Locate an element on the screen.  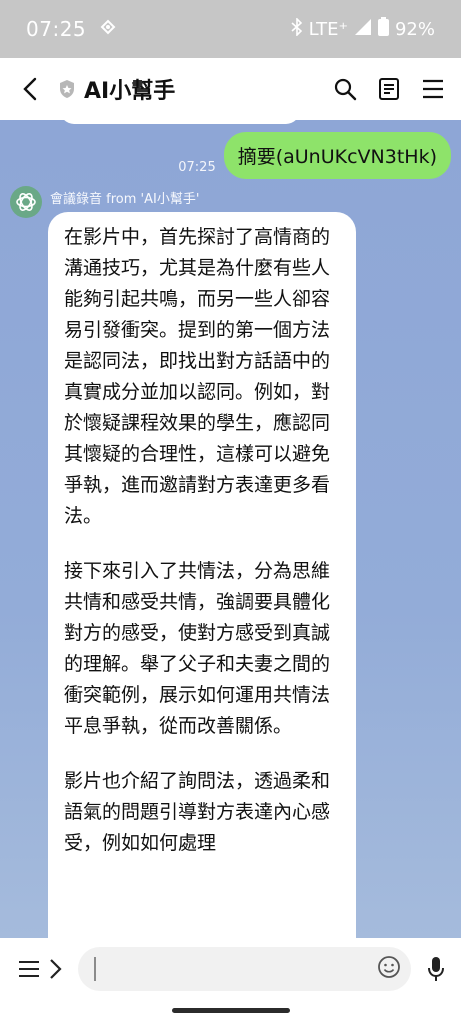
search-icon is located at coordinates (345, 89).